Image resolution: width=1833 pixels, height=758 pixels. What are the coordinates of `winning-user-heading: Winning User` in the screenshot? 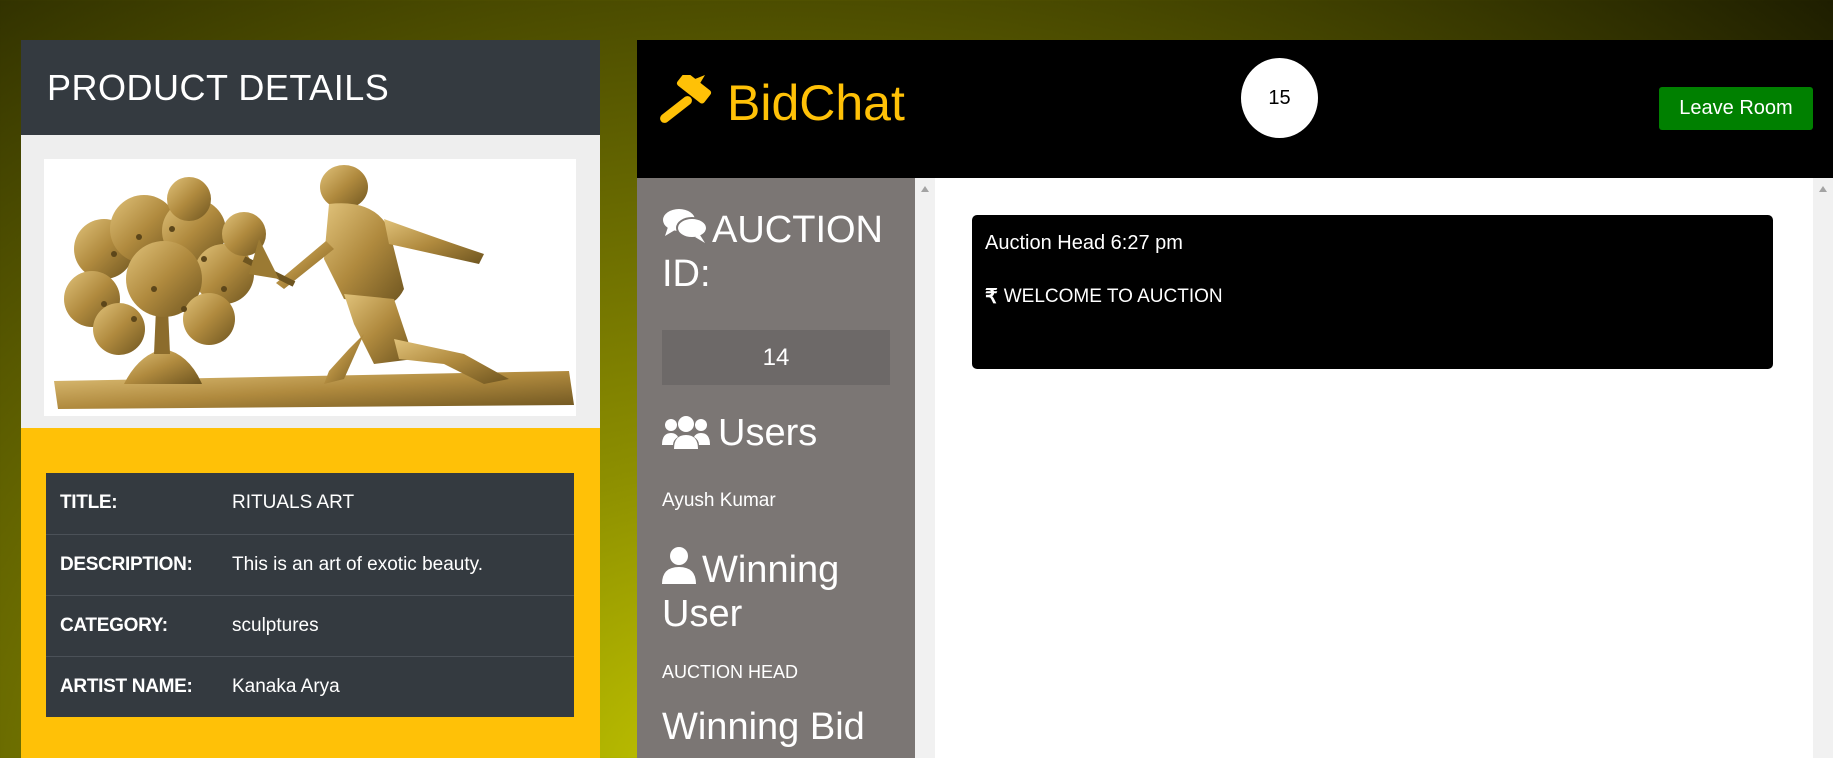 It's located at (782, 591).